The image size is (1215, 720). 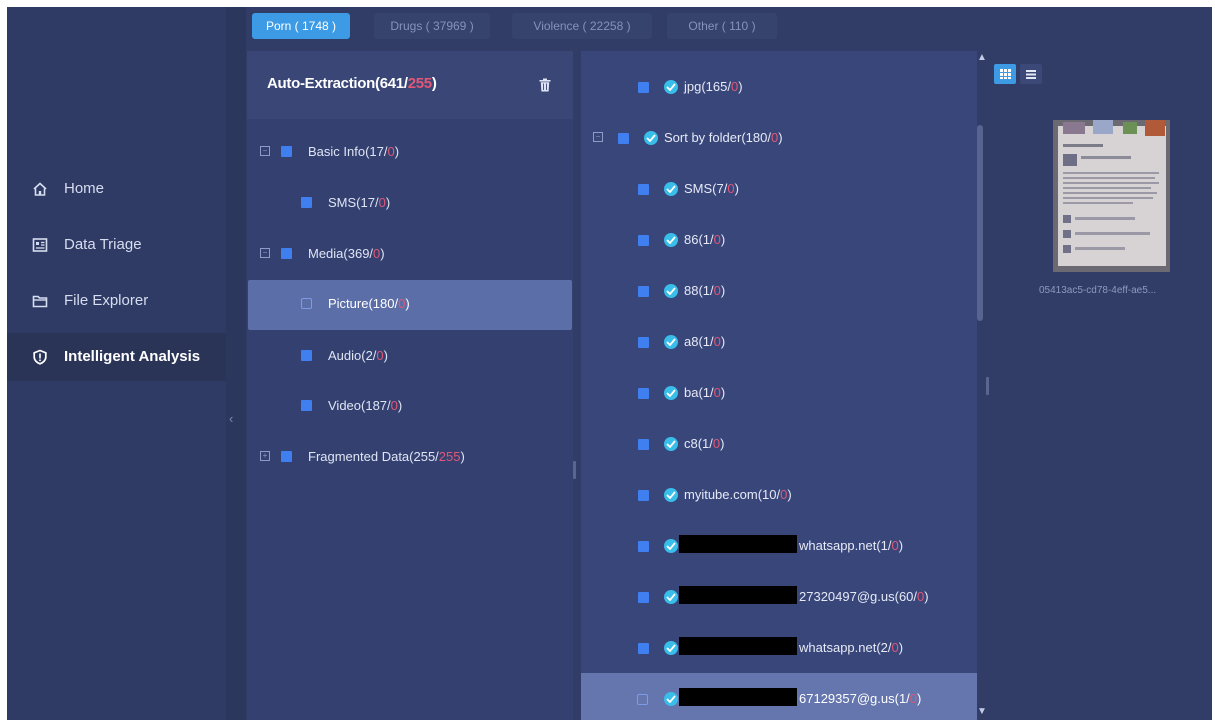 I want to click on folder-icon, so click(x=40, y=301).